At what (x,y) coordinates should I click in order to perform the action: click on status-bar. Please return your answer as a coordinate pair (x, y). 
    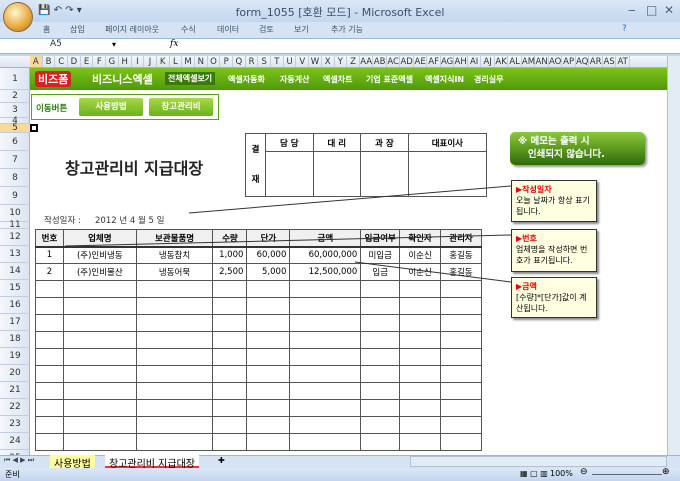
    Looking at the image, I should click on (340, 474).